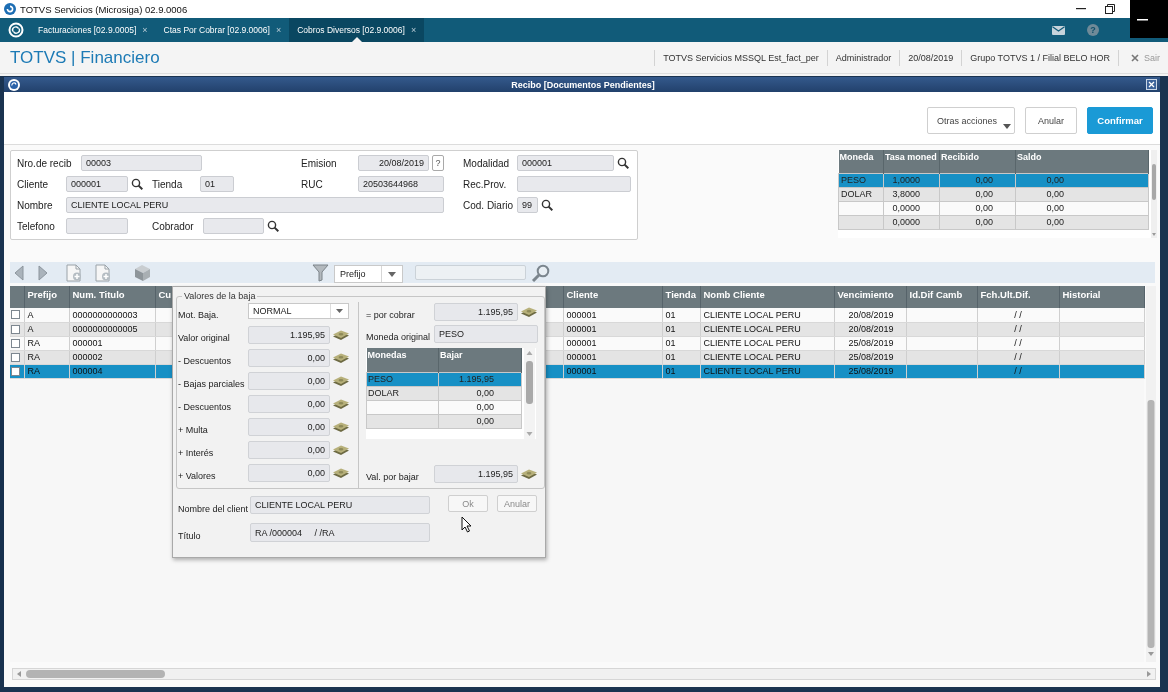 This screenshot has height=692, width=1168. Describe the element at coordinates (320, 272) in the screenshot. I see `filter-icon` at that location.